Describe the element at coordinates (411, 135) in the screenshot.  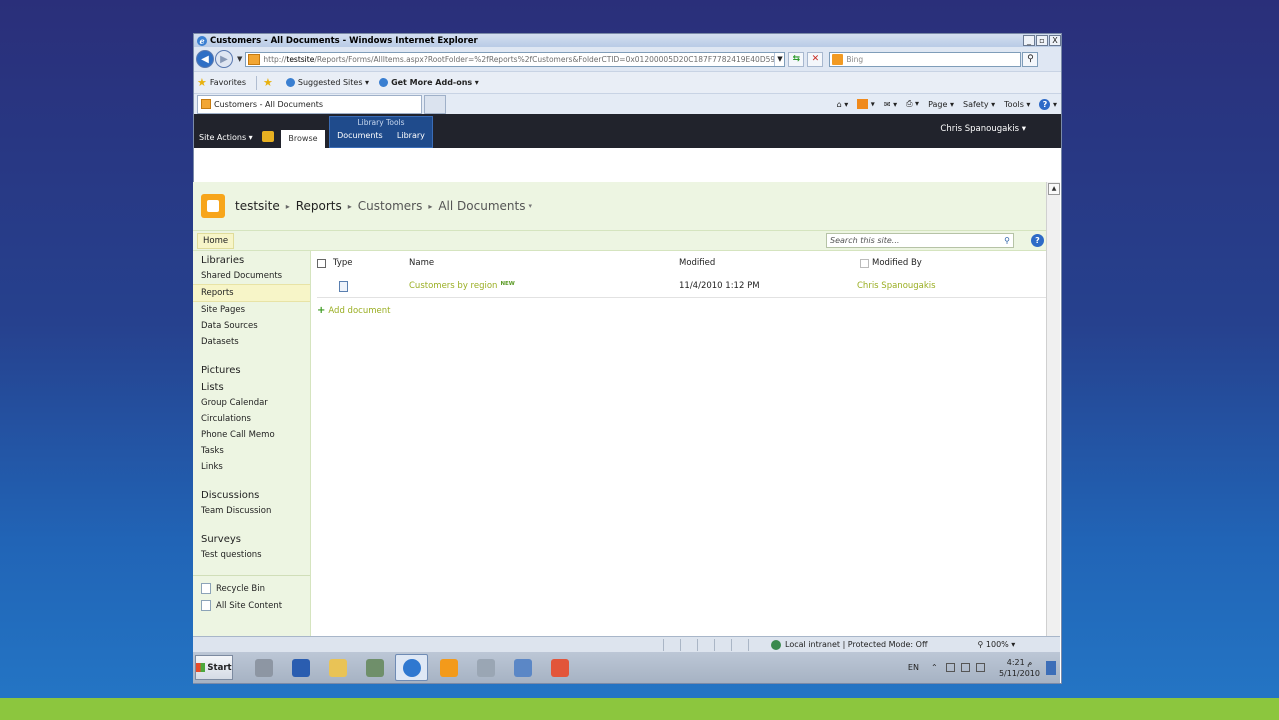
I see `tab-library: Library` at that location.